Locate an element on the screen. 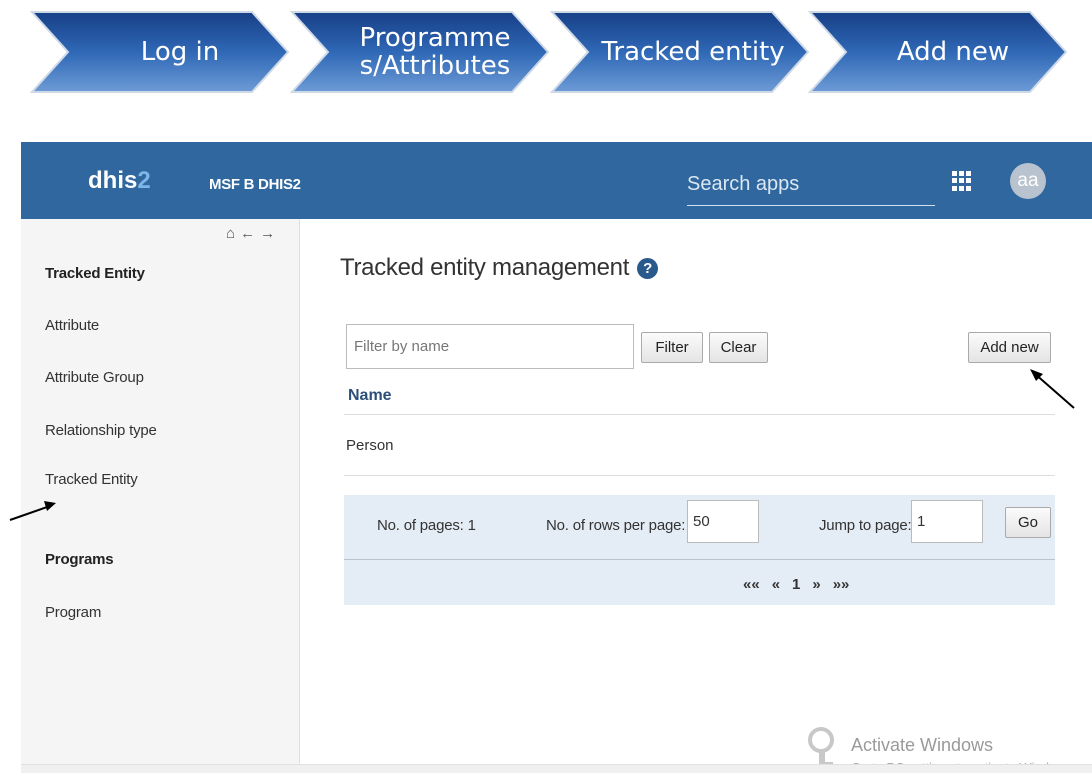 This screenshot has width=1092, height=773. go-button: Go is located at coordinates (1028, 522).